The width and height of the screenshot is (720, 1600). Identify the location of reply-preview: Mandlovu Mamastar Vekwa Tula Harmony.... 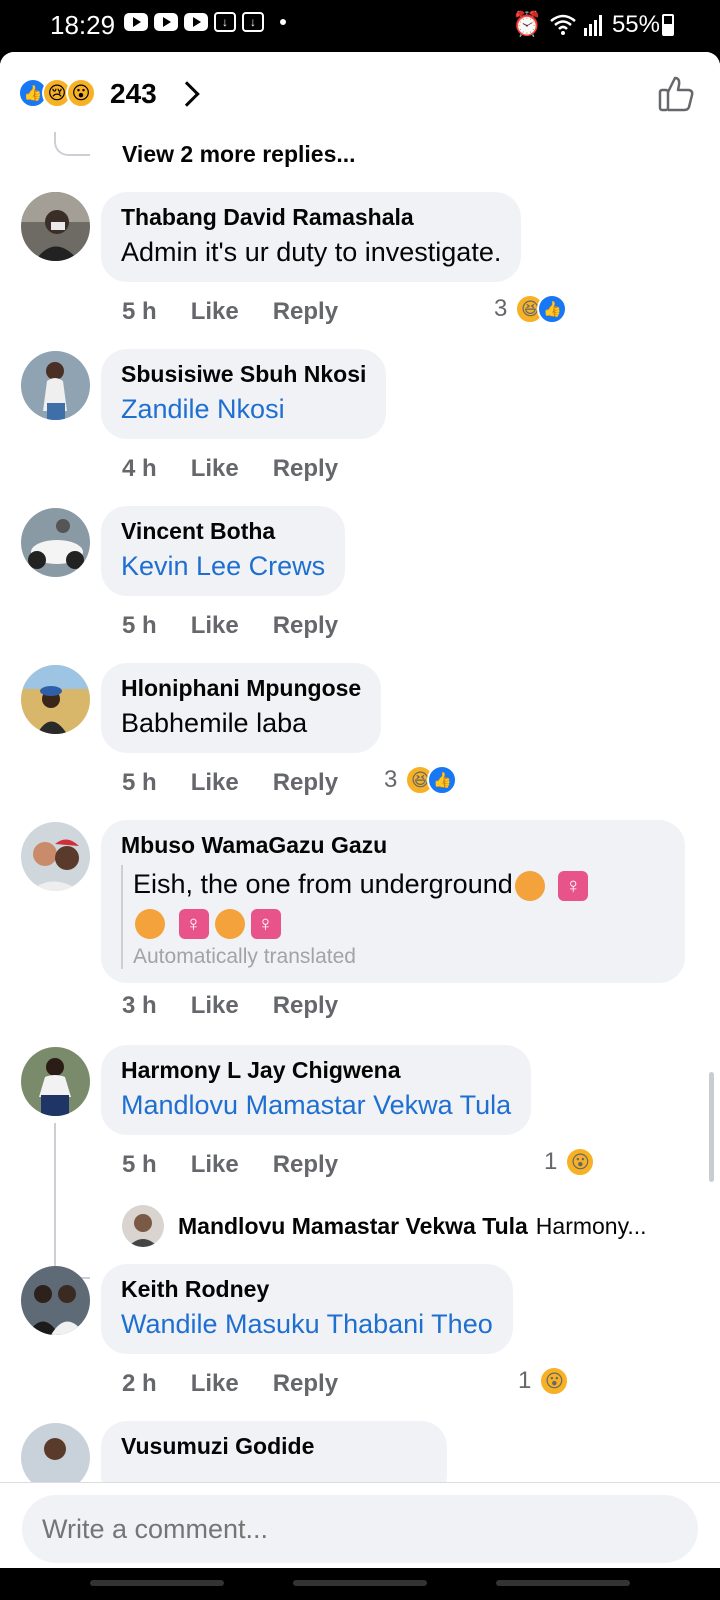
(384, 1226).